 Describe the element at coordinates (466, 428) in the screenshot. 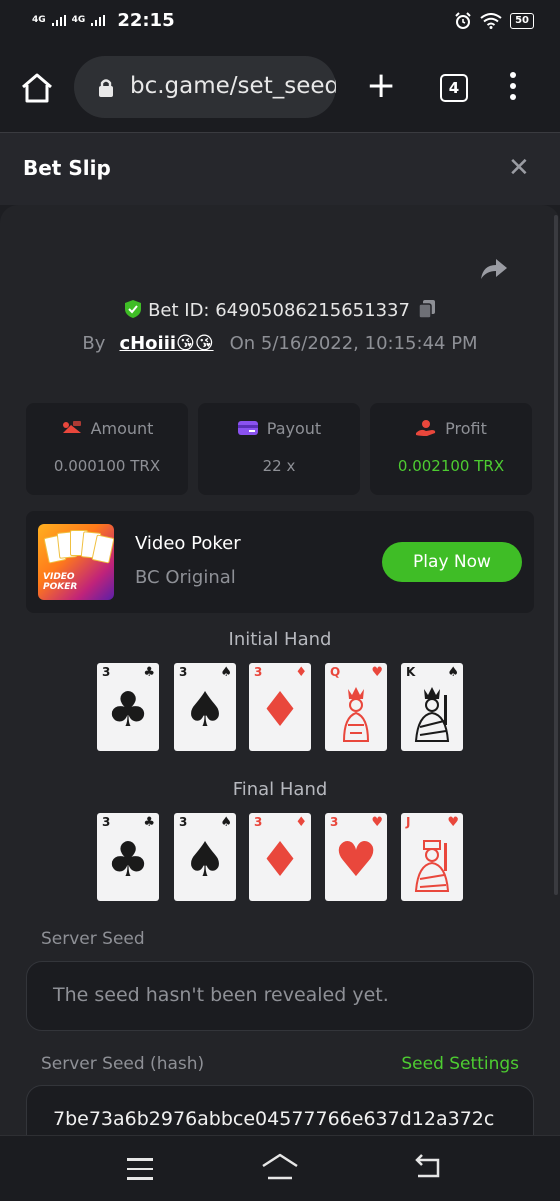

I see `profit-label: Profit` at that location.